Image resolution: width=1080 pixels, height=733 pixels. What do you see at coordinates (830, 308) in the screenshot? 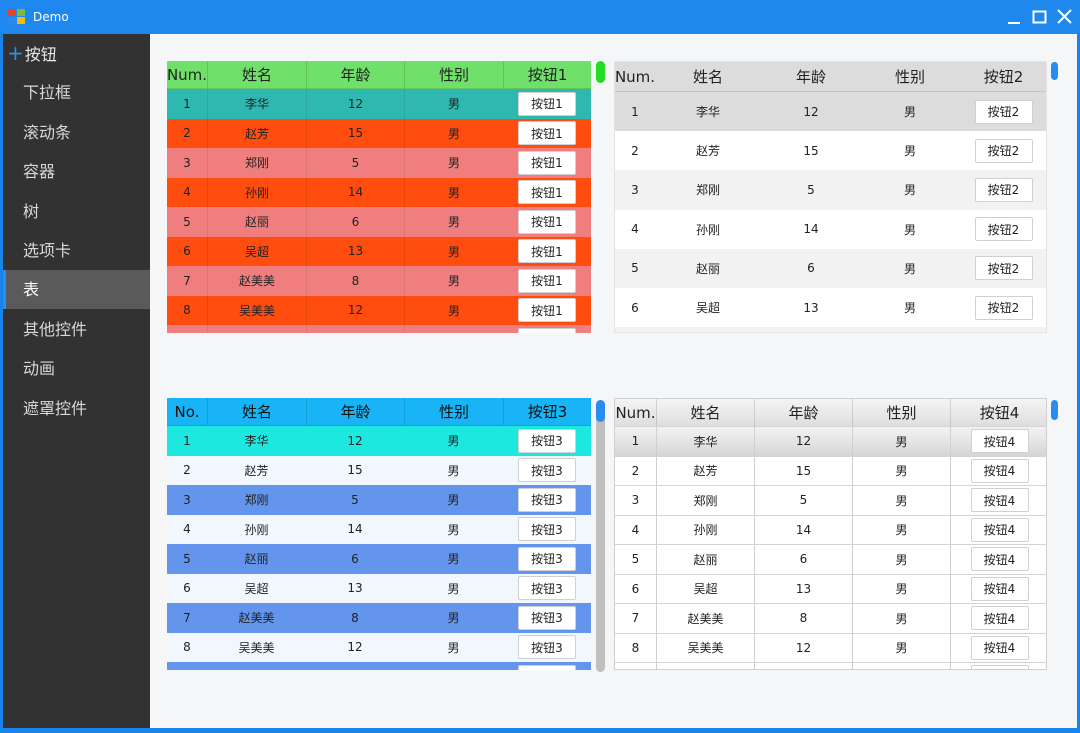
I see `table-row: 6 吴超 13 男 按钮2` at bounding box center [830, 308].